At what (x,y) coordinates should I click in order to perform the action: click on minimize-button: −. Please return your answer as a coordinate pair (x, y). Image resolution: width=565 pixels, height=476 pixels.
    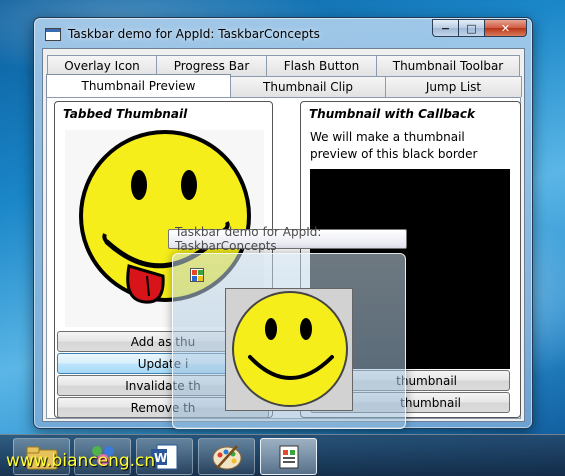
    Looking at the image, I should click on (445, 28).